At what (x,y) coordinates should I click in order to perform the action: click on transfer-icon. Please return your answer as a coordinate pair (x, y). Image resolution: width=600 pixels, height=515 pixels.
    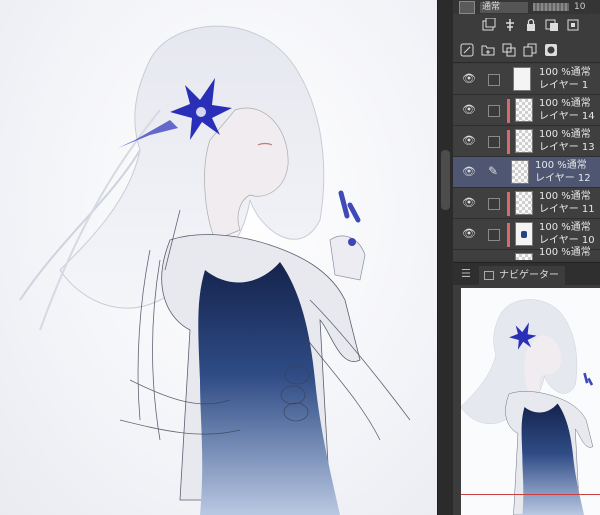
    Looking at the image, I should click on (510, 25).